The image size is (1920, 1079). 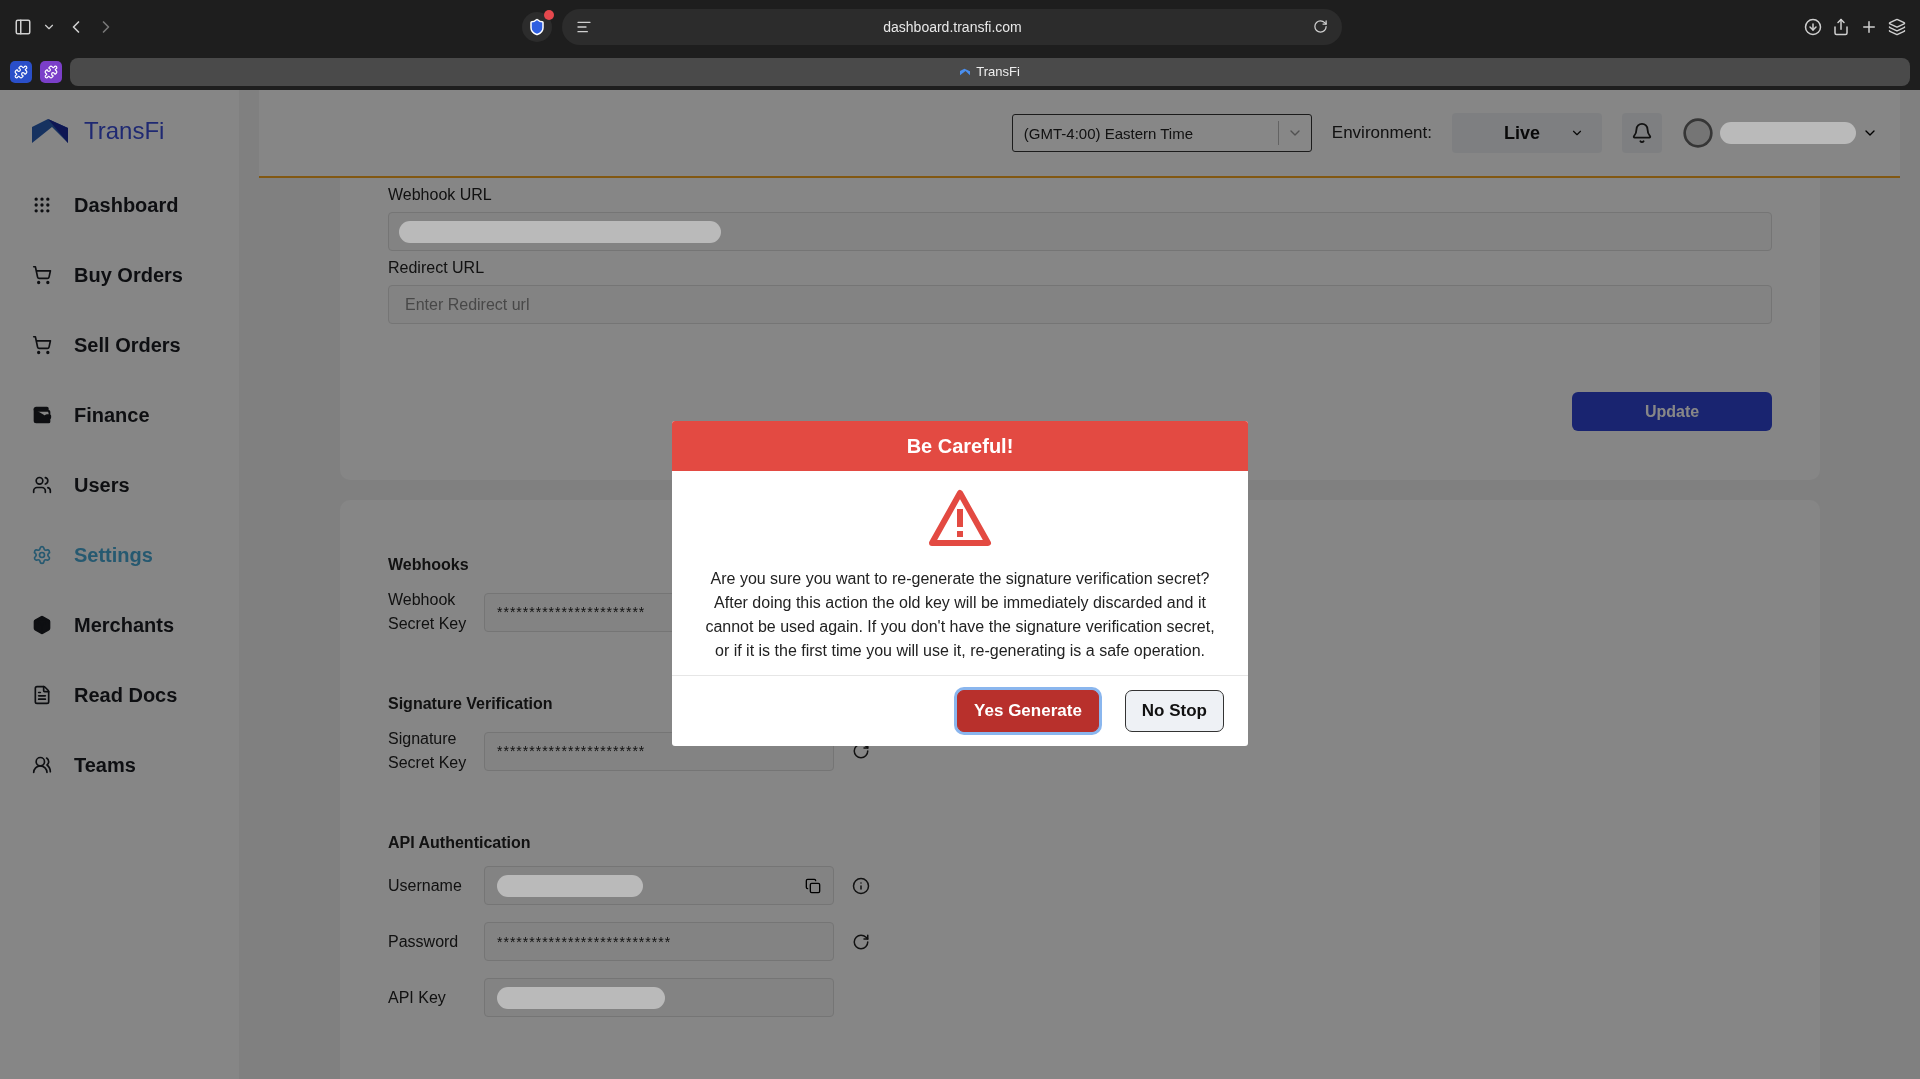 I want to click on sidebar-item: Users, so click(x=135, y=485).